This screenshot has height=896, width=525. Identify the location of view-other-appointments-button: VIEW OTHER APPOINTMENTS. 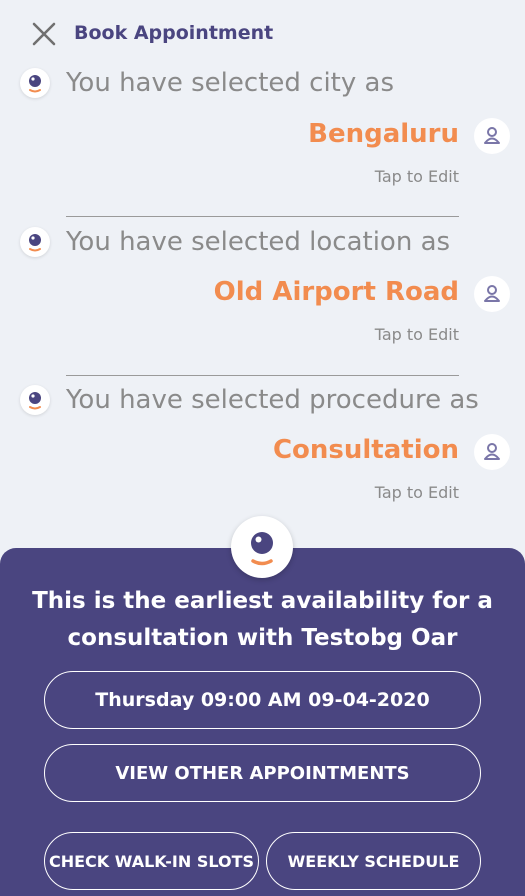
(262, 773).